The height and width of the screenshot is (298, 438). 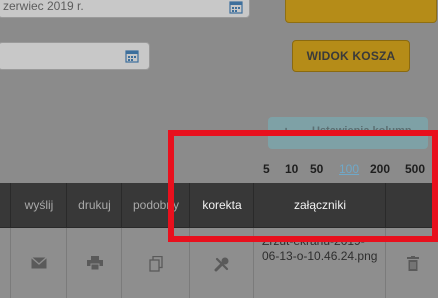 I want to click on row-cell-print, so click(x=94, y=263).